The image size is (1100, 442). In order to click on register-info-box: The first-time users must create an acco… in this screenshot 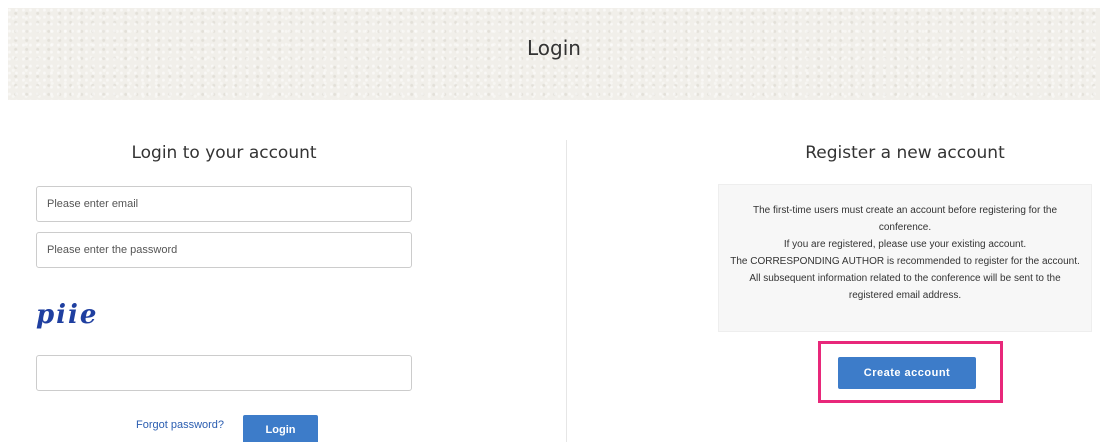, I will do `click(905, 258)`.